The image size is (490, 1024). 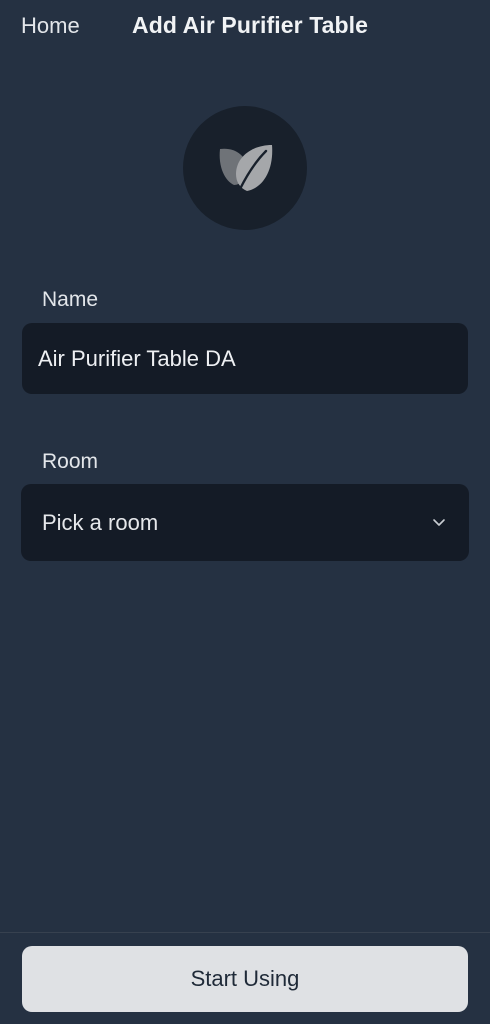 I want to click on room-select-value: Pick a room, so click(x=100, y=522).